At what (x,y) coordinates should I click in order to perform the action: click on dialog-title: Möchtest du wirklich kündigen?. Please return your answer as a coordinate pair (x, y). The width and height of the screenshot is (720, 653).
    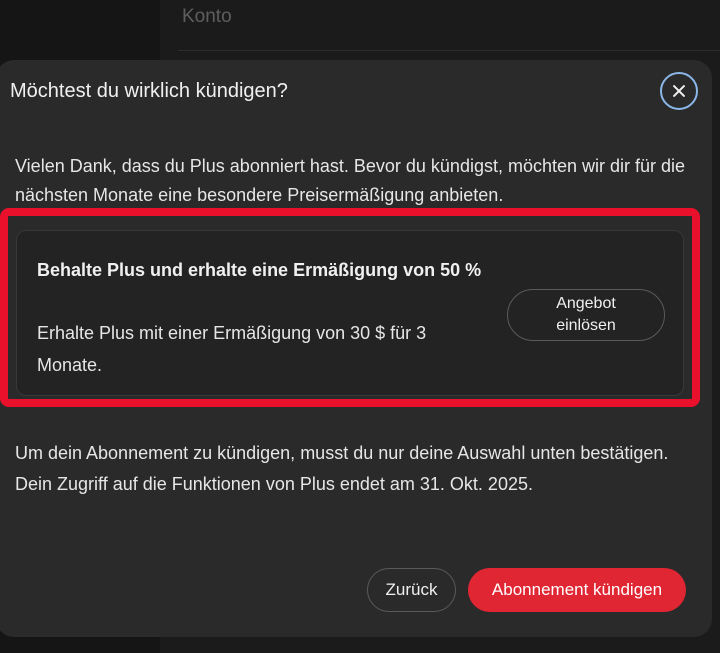
    Looking at the image, I should click on (149, 91).